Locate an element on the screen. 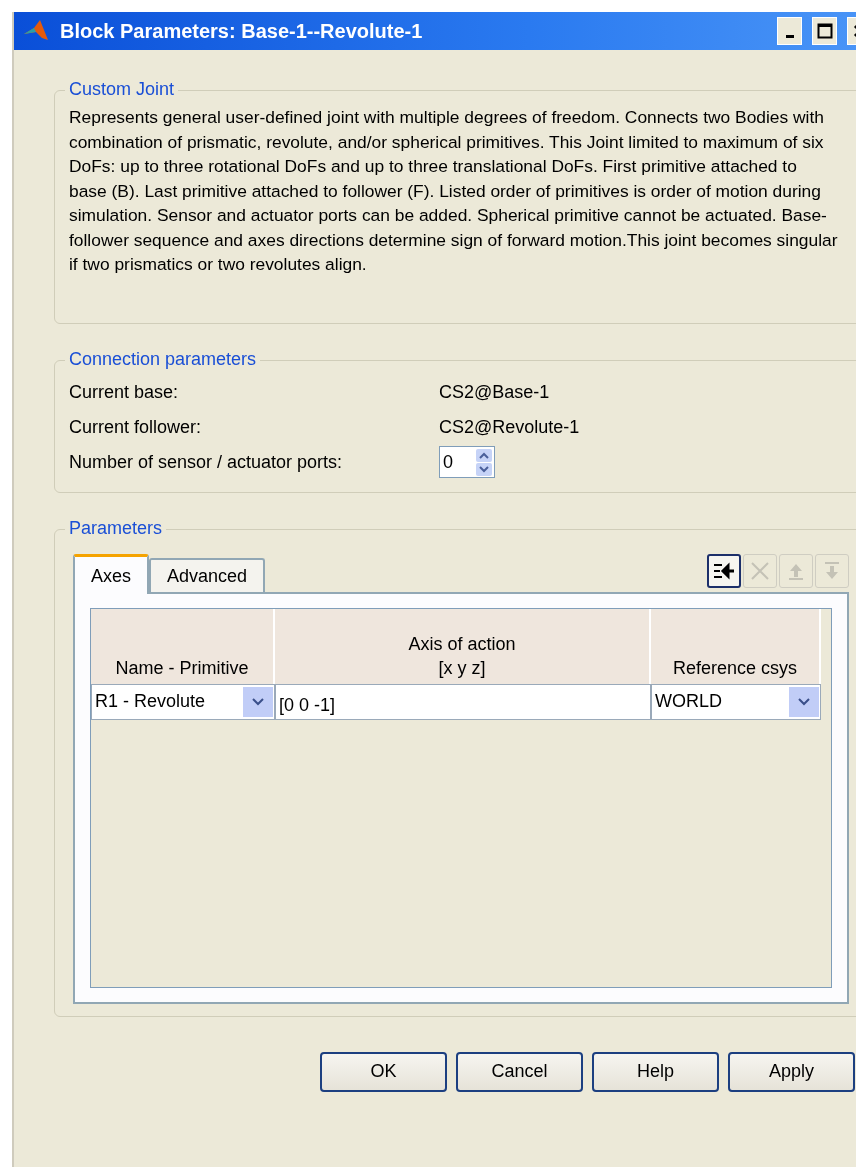 The image size is (856, 1167). tab: Advanced is located at coordinates (207, 574).